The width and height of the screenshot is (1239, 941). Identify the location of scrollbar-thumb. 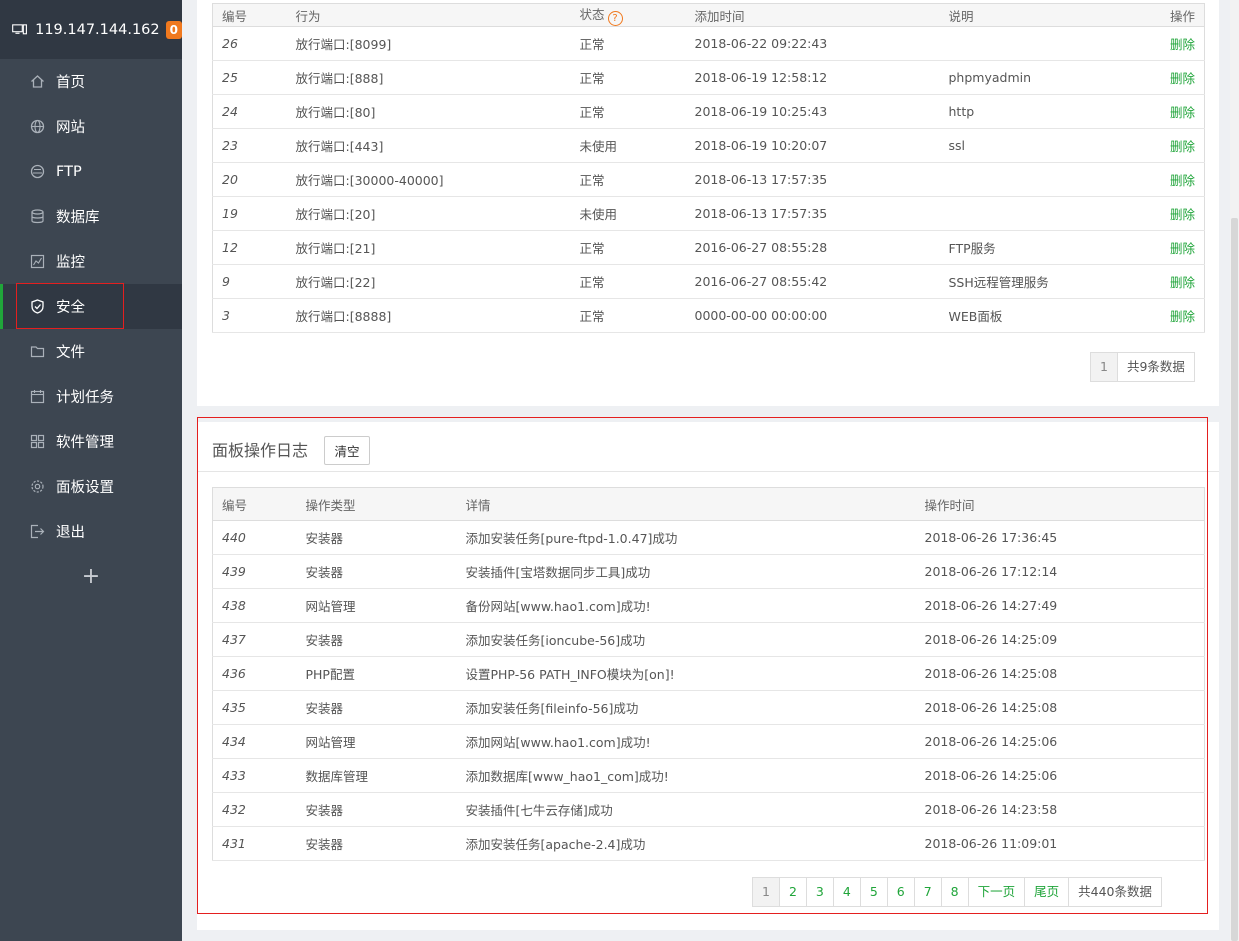
(1234, 579).